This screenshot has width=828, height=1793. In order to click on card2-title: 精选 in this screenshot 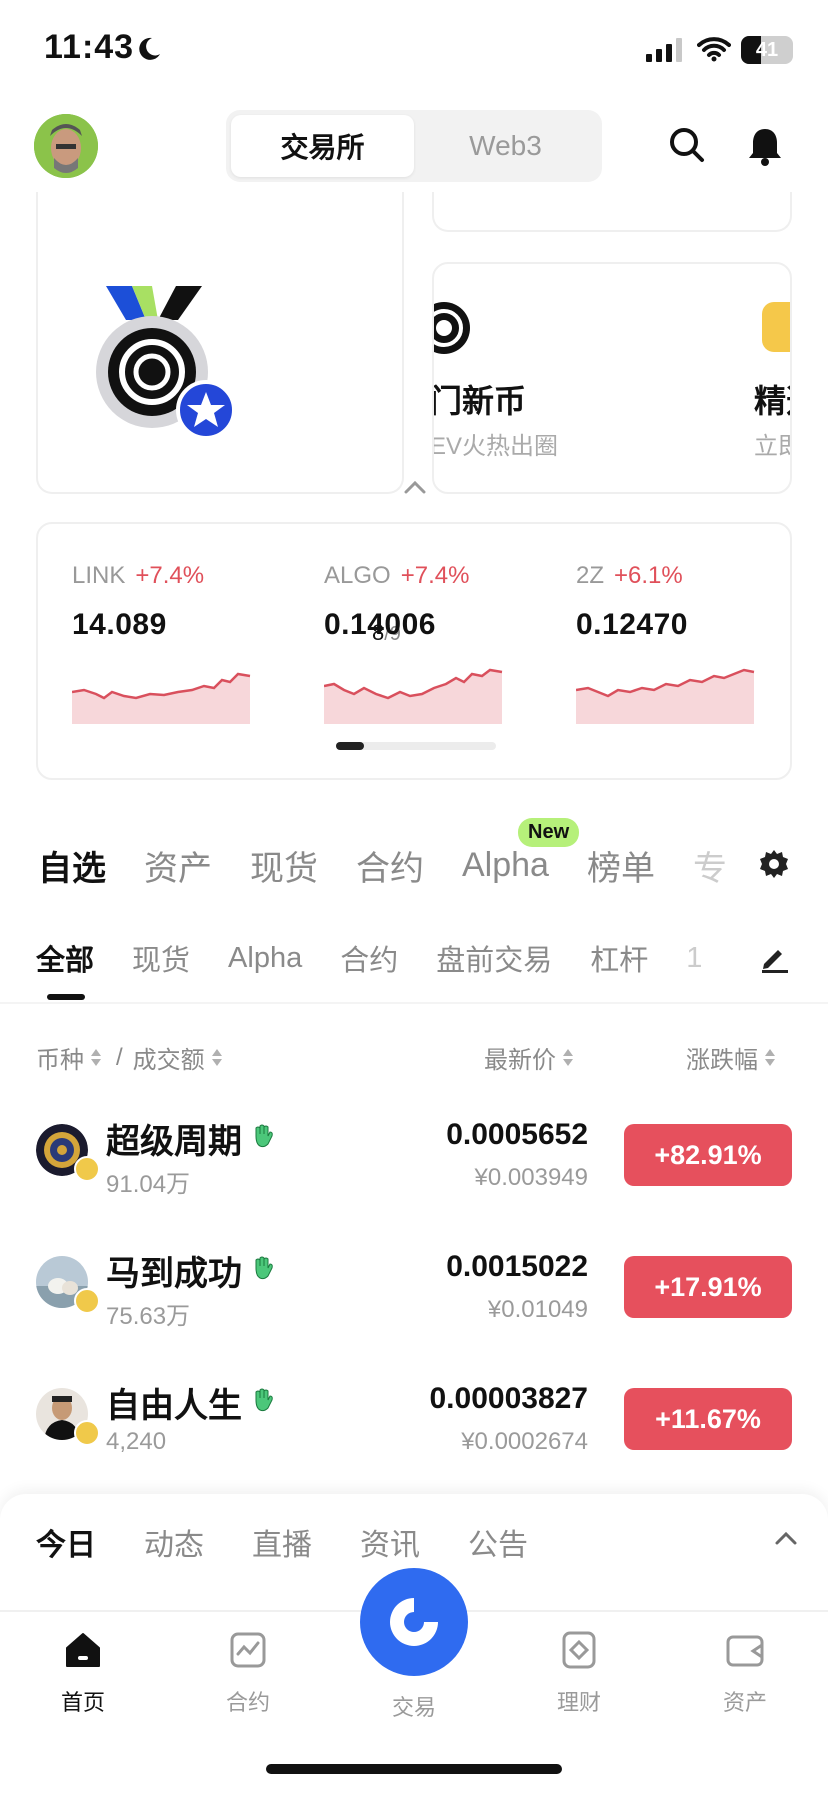, I will do `click(772, 401)`.